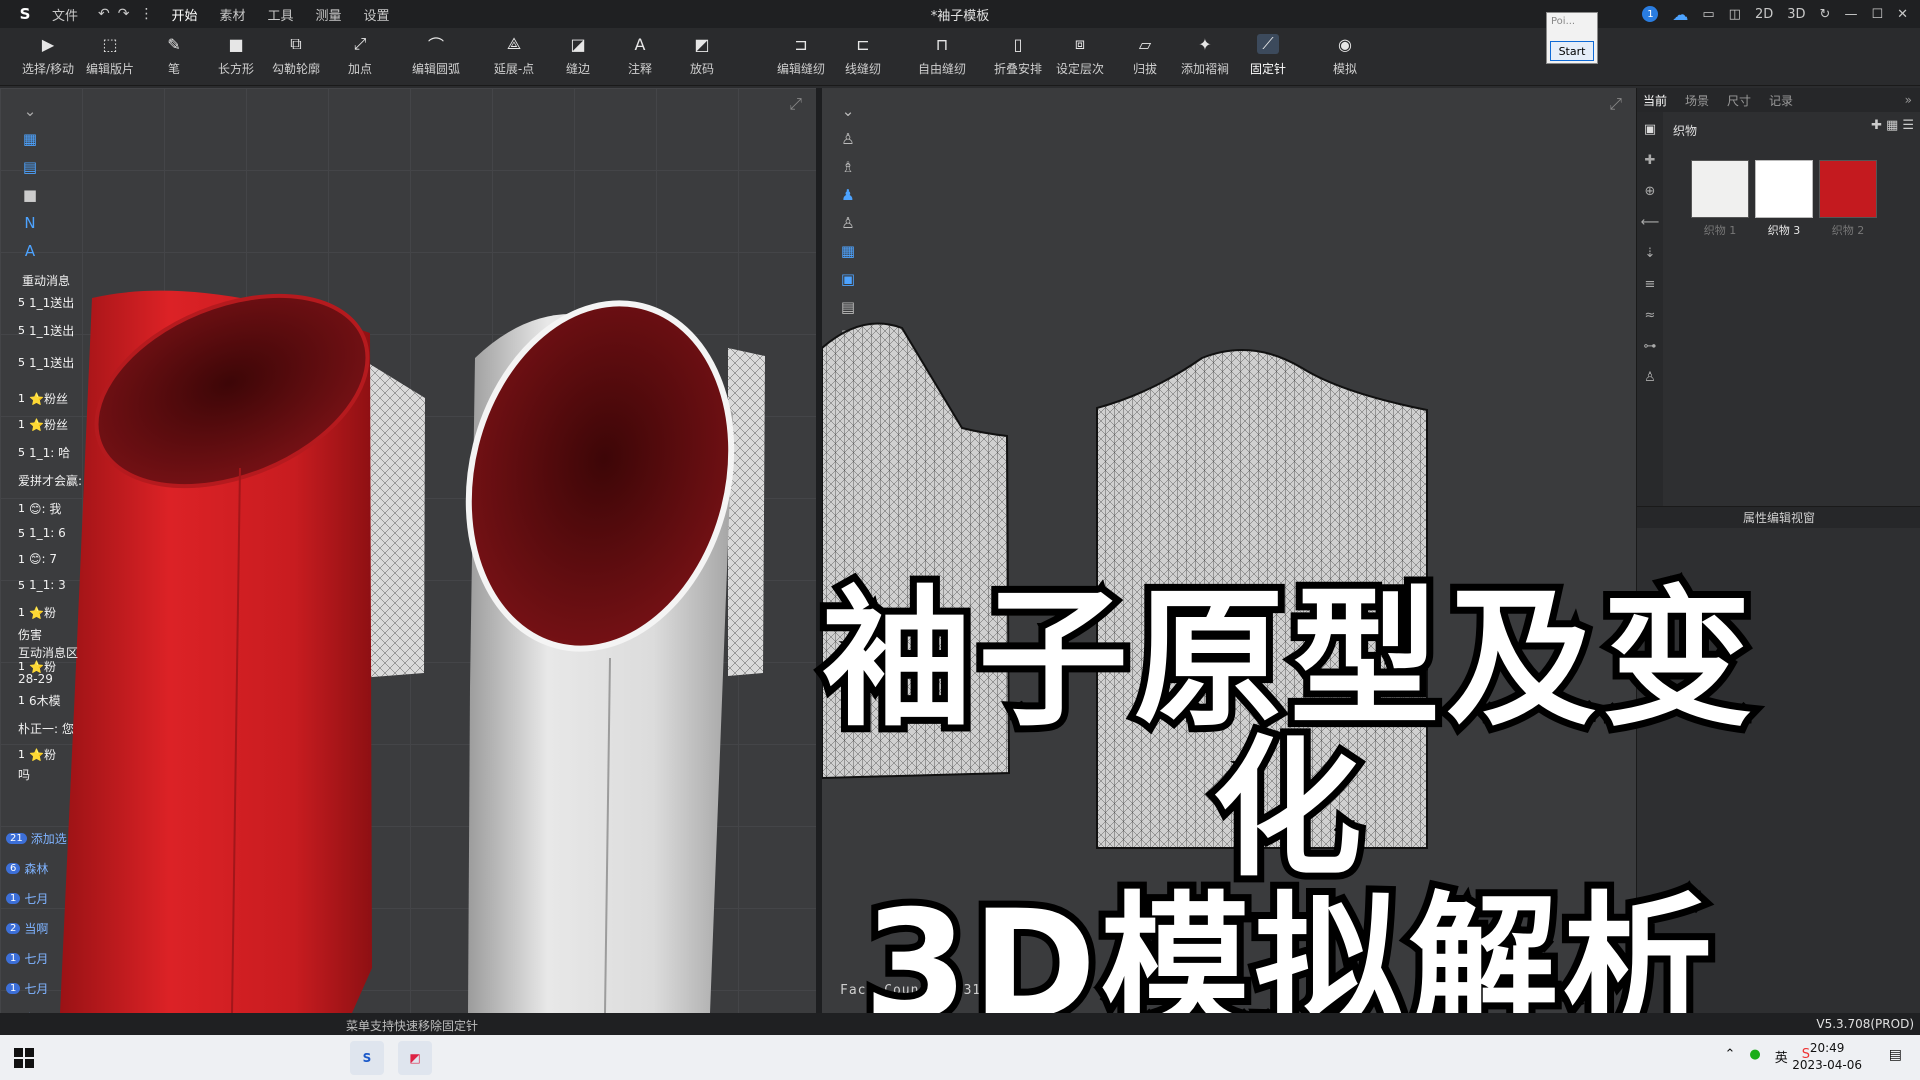  I want to click on undo-icon: ↶, so click(104, 14).